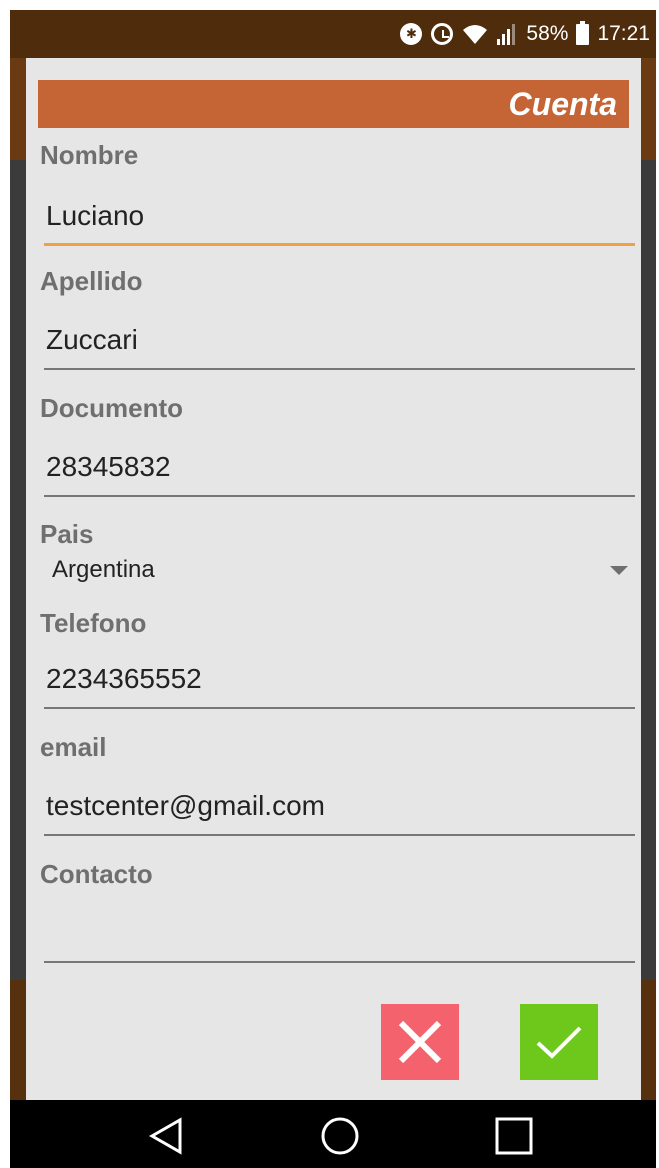 The height and width of the screenshot is (1168, 659). I want to click on apellido-field: Zuccari, so click(339, 345).